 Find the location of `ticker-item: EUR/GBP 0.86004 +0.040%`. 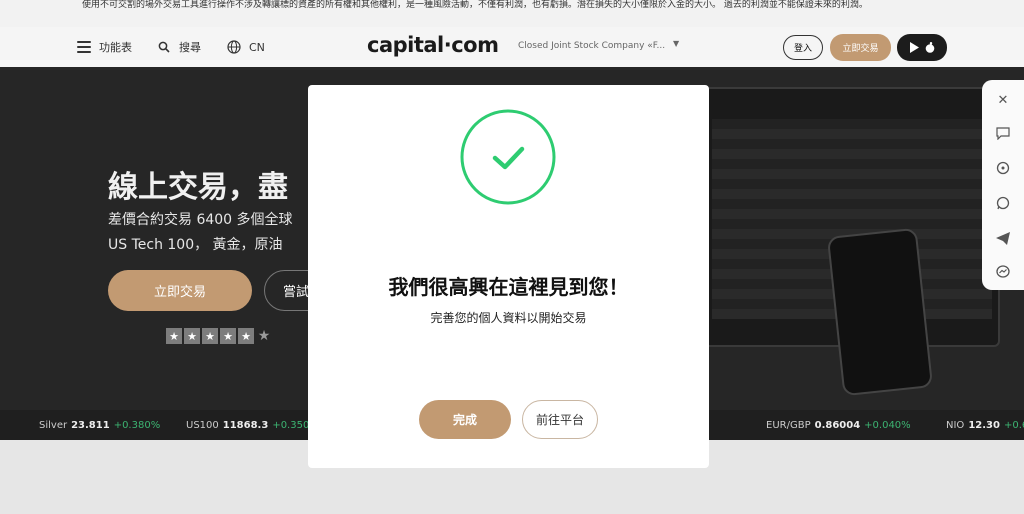

ticker-item: EUR/GBP 0.86004 +0.040% is located at coordinates (838, 425).